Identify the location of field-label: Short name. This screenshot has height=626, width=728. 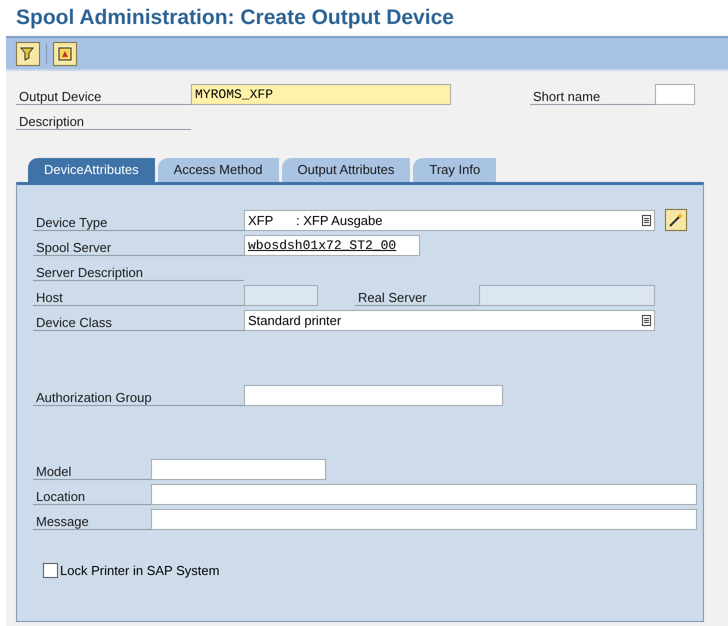
(566, 96).